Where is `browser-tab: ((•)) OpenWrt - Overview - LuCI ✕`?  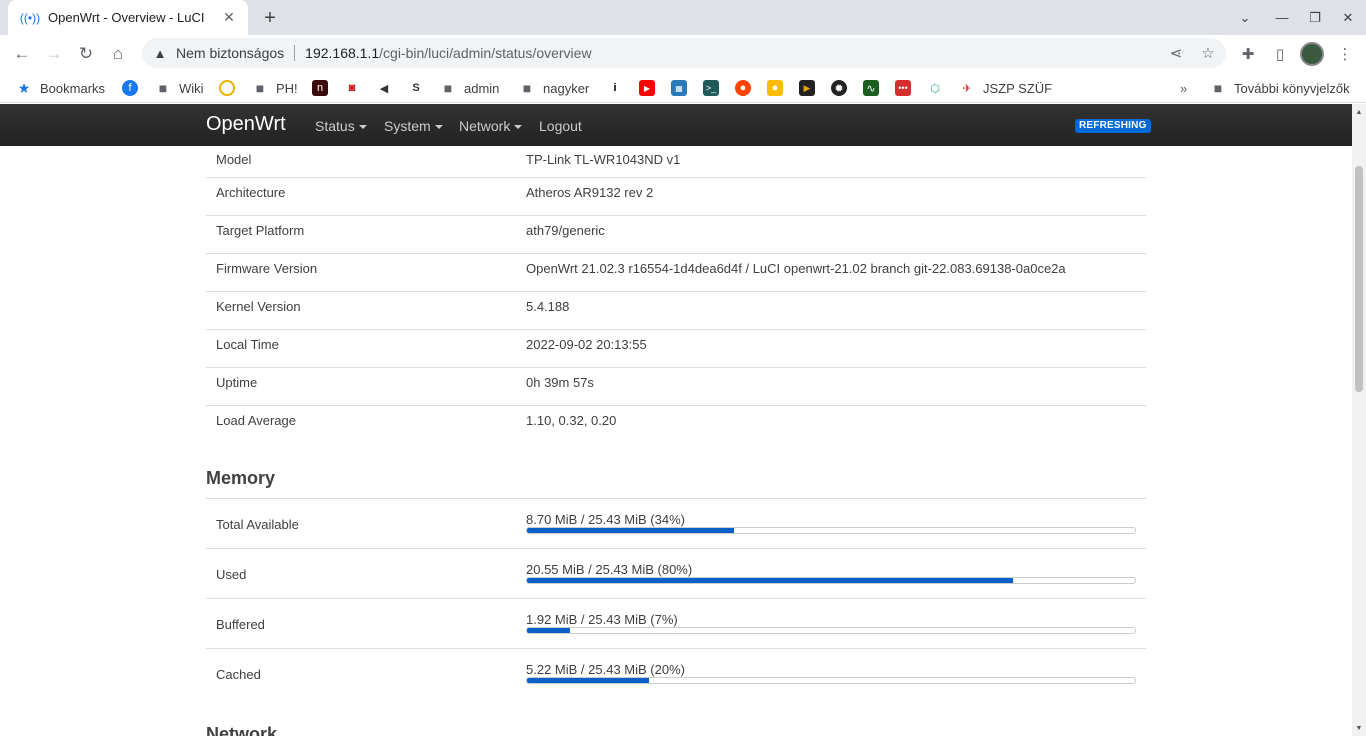
browser-tab: ((•)) OpenWrt - Overview - LuCI ✕ is located at coordinates (128, 17).